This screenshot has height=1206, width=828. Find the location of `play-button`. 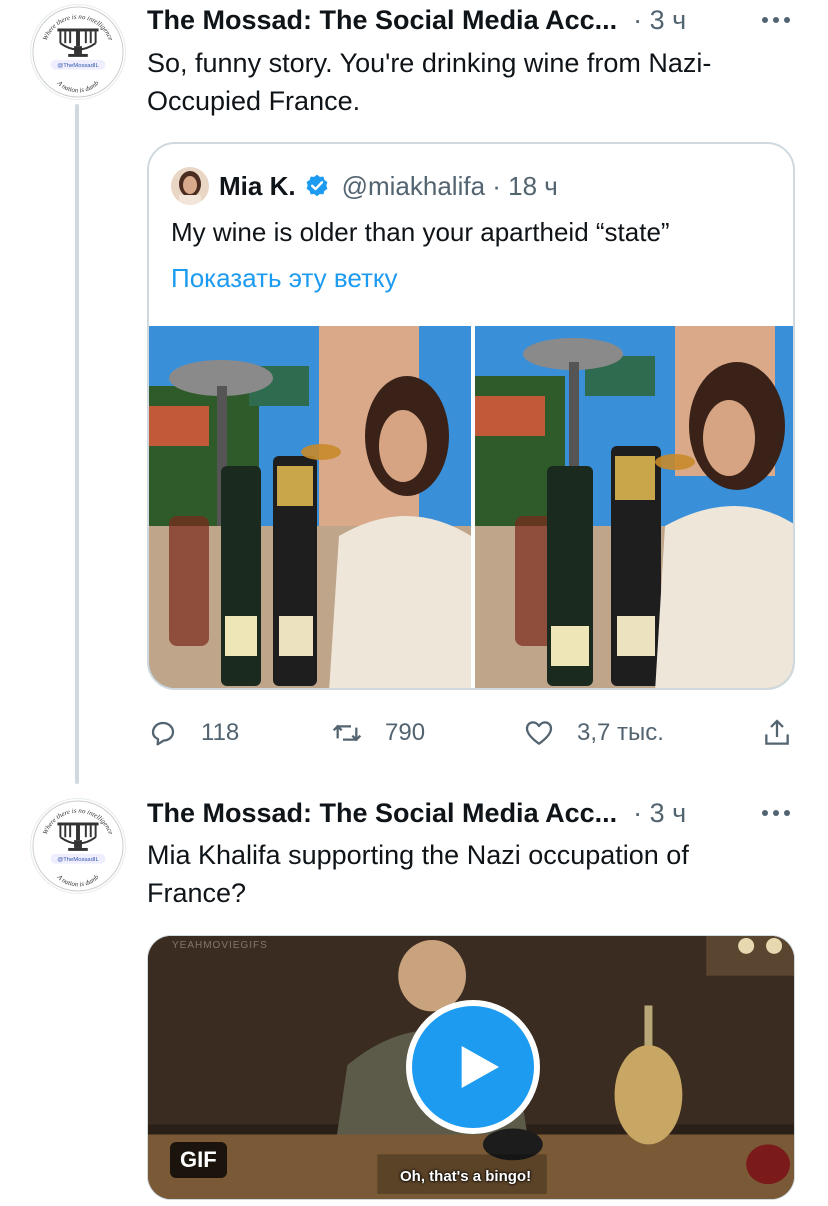

play-button is located at coordinates (473, 1067).